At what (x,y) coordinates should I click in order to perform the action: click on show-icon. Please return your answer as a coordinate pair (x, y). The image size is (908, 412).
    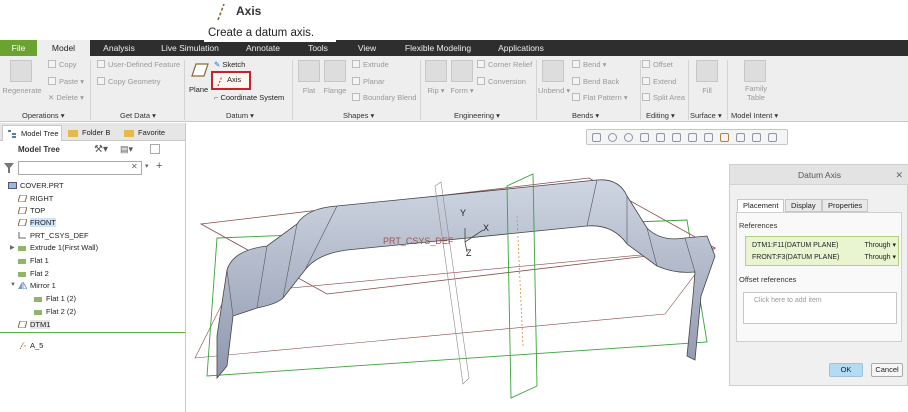
    Looking at the image, I should click on (155, 149).